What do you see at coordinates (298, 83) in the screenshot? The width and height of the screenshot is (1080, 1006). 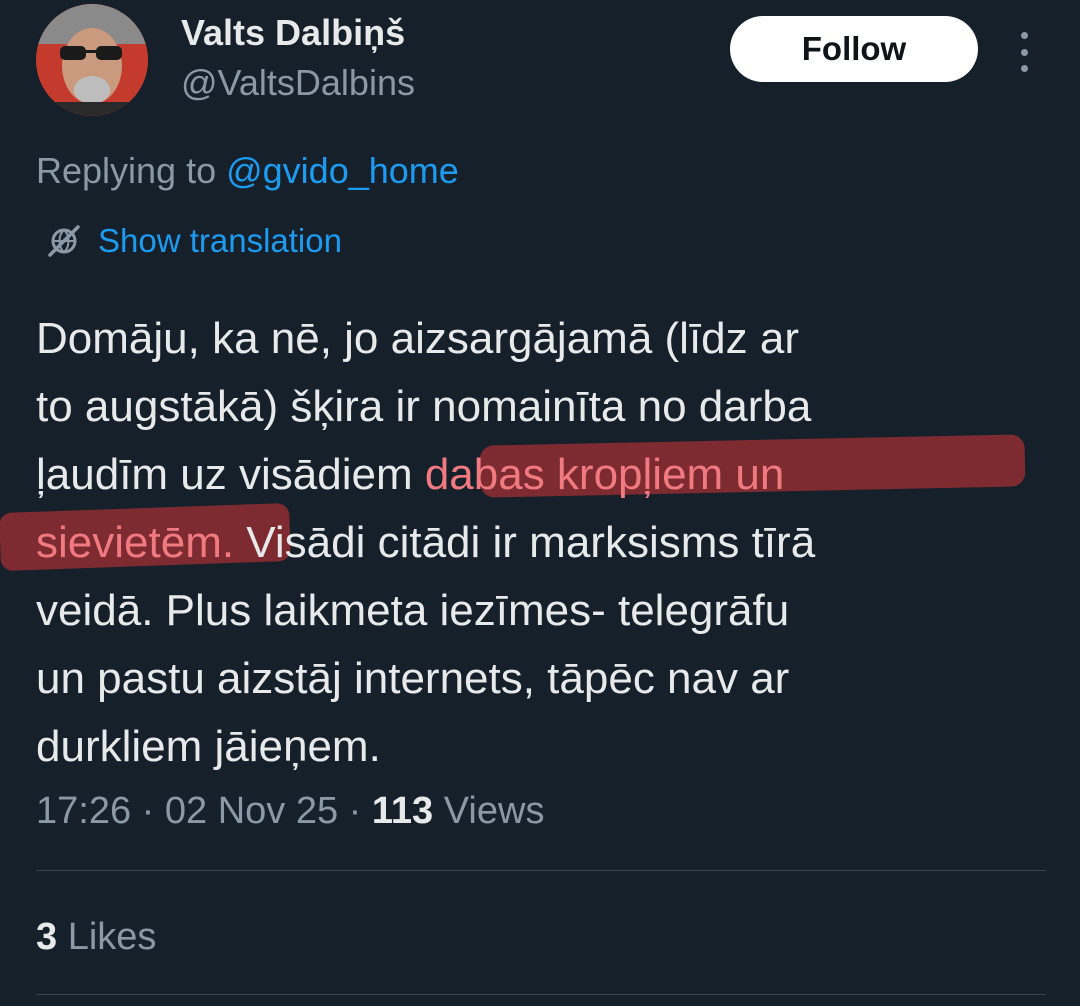 I see `user-handle: @ValtsDalbins` at bounding box center [298, 83].